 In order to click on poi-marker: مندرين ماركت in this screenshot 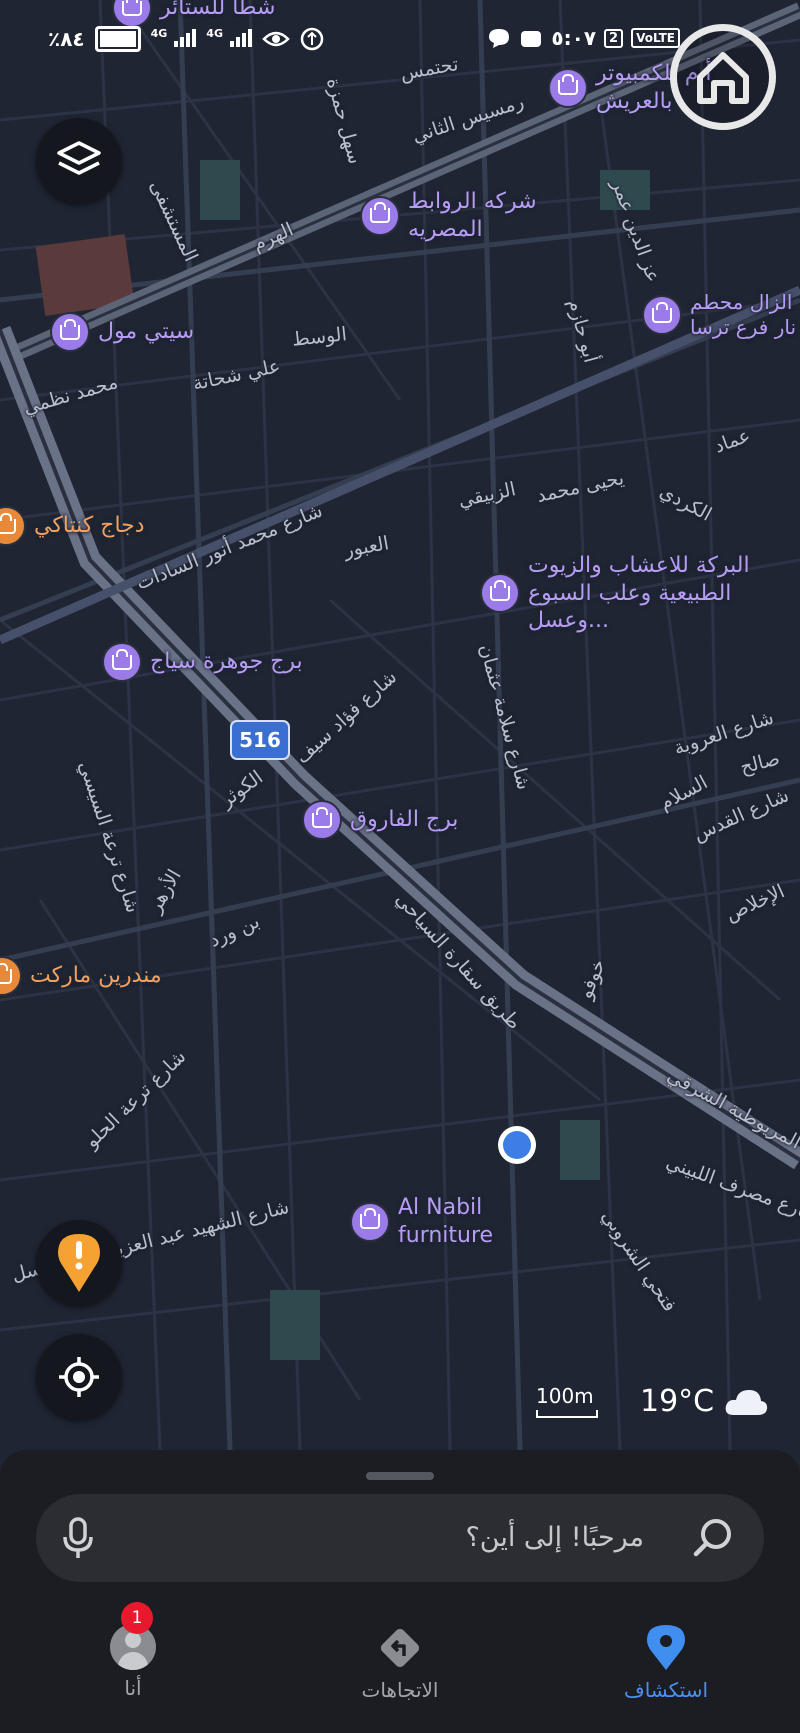, I will do `click(81, 976)`.